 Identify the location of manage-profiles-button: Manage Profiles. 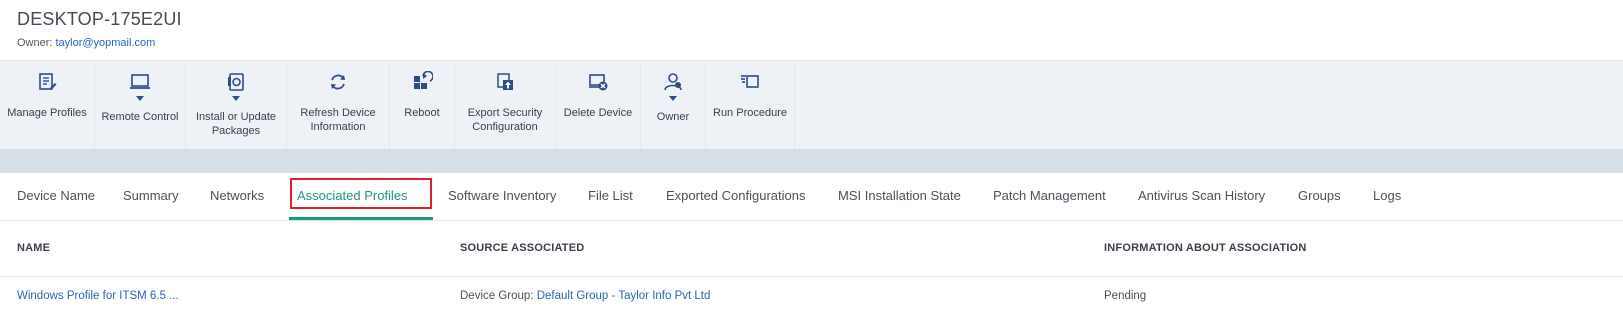
(47, 105).